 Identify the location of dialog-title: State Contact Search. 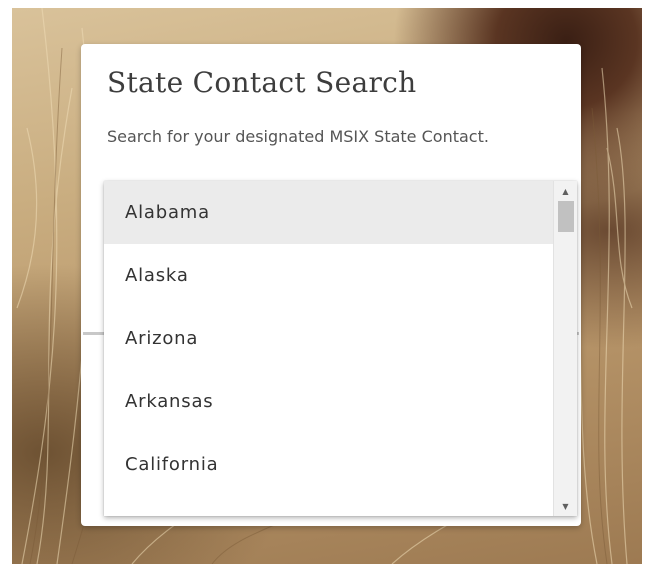
(262, 82).